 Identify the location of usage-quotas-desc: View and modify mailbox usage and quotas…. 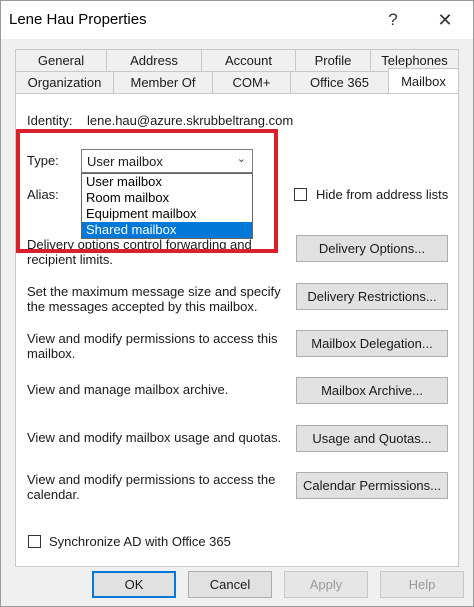
(154, 437).